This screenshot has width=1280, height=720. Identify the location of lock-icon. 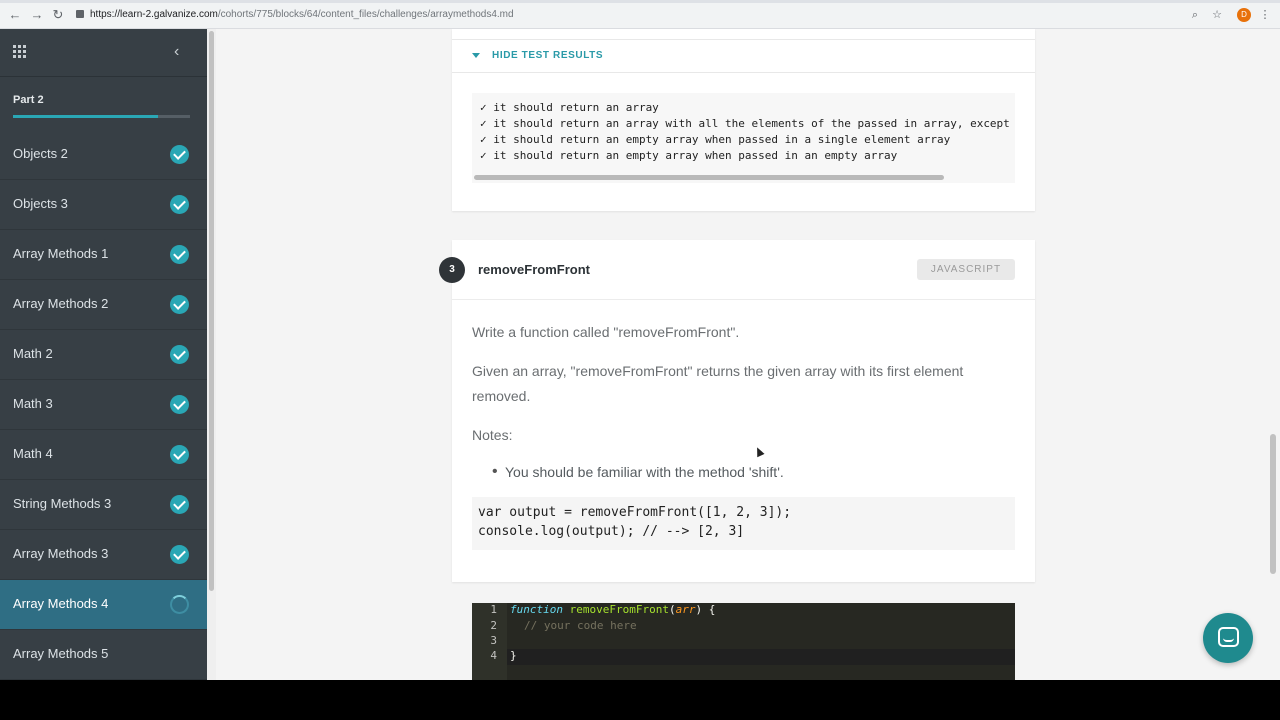
(80, 14).